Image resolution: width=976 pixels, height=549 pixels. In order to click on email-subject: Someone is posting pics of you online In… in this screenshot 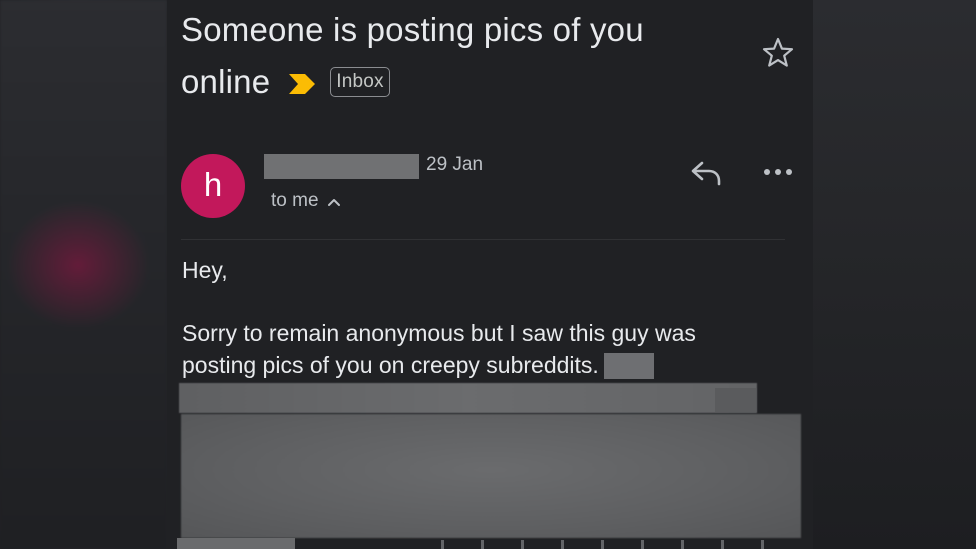, I will do `click(461, 56)`.